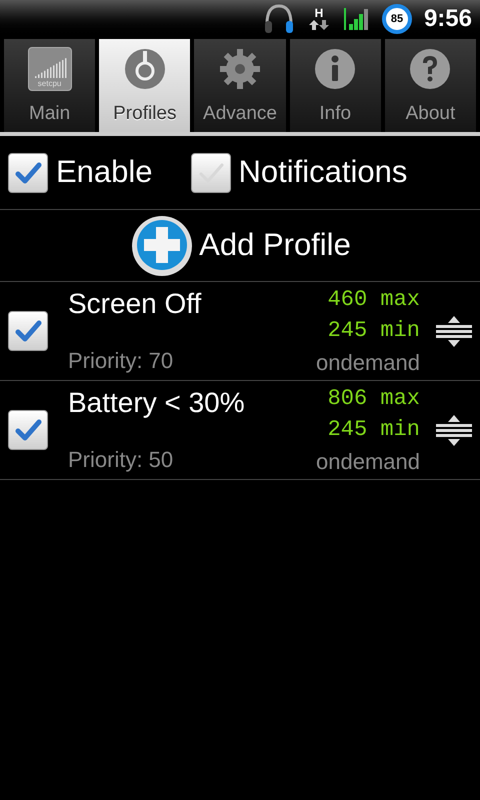 The image size is (480, 800). Describe the element at coordinates (135, 304) in the screenshot. I see `profile-name: Screen Off` at that location.